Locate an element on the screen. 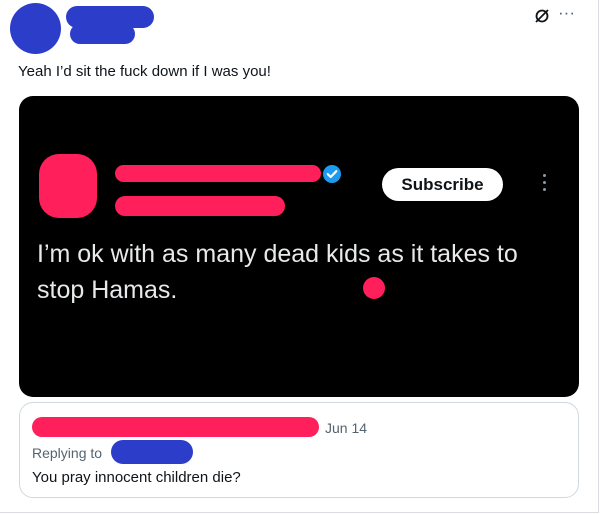 The height and width of the screenshot is (514, 600). author-handle-redaction is located at coordinates (102, 34).